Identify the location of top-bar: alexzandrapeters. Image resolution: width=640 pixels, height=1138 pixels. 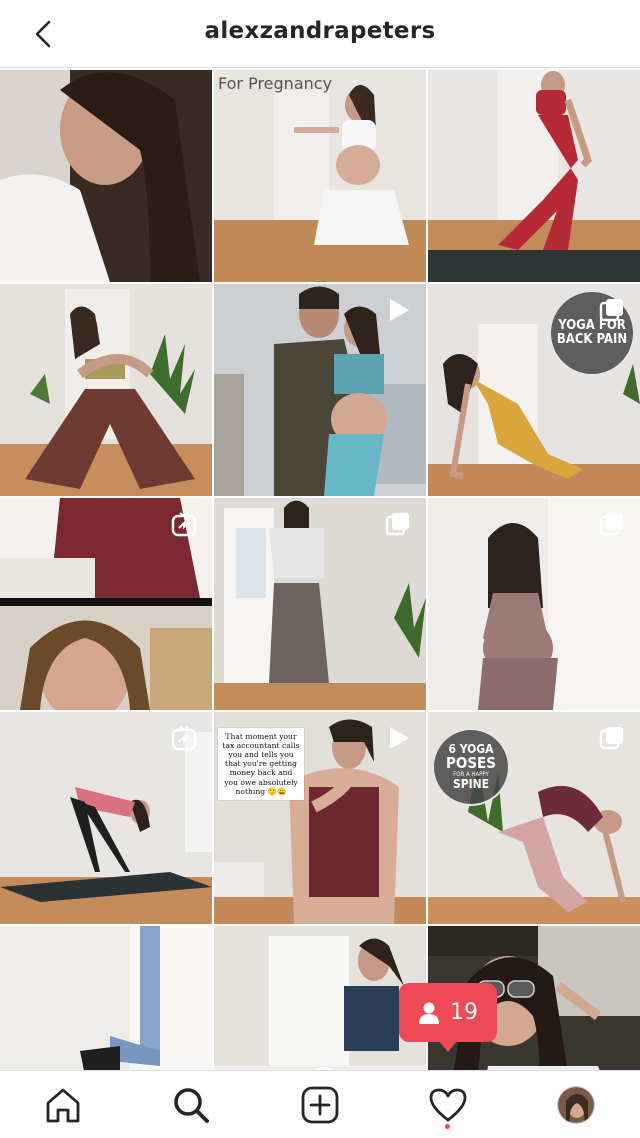
(320, 34).